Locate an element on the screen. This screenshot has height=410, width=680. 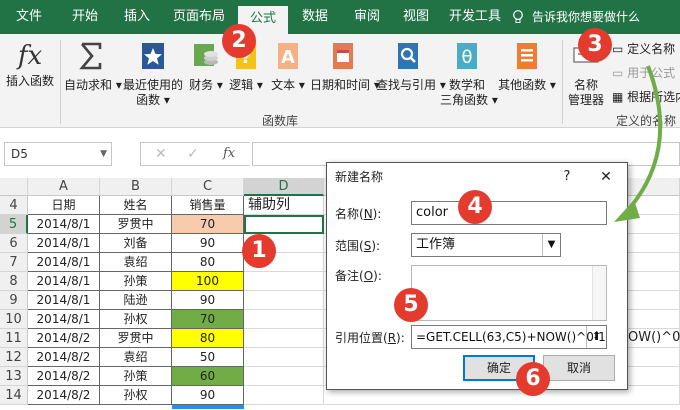
callout-6: 6 is located at coordinates (533, 379).